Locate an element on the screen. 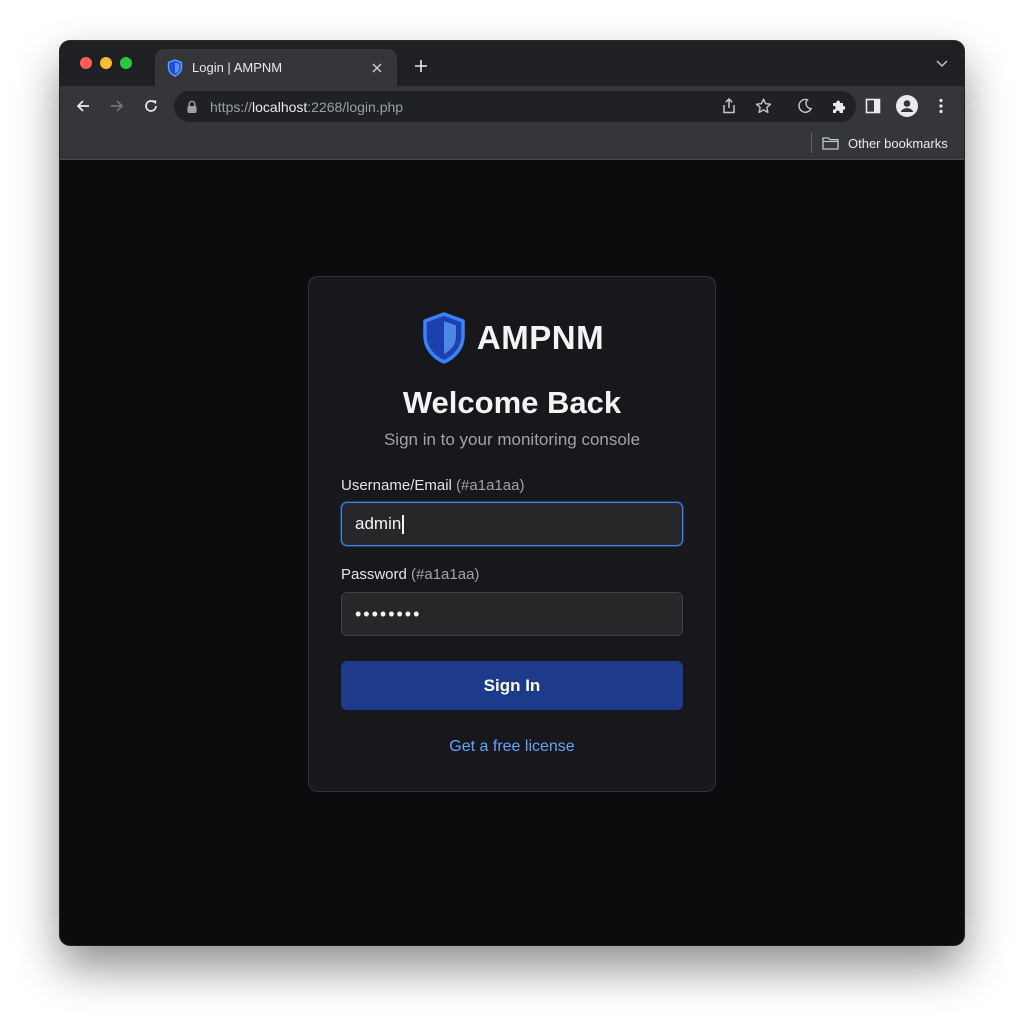  profile-avatar-icon is located at coordinates (907, 106).